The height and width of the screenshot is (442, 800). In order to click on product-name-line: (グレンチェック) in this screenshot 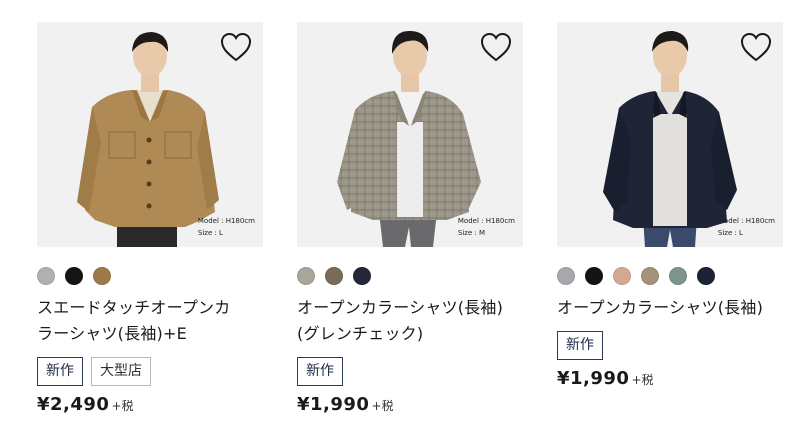, I will do `click(360, 333)`.